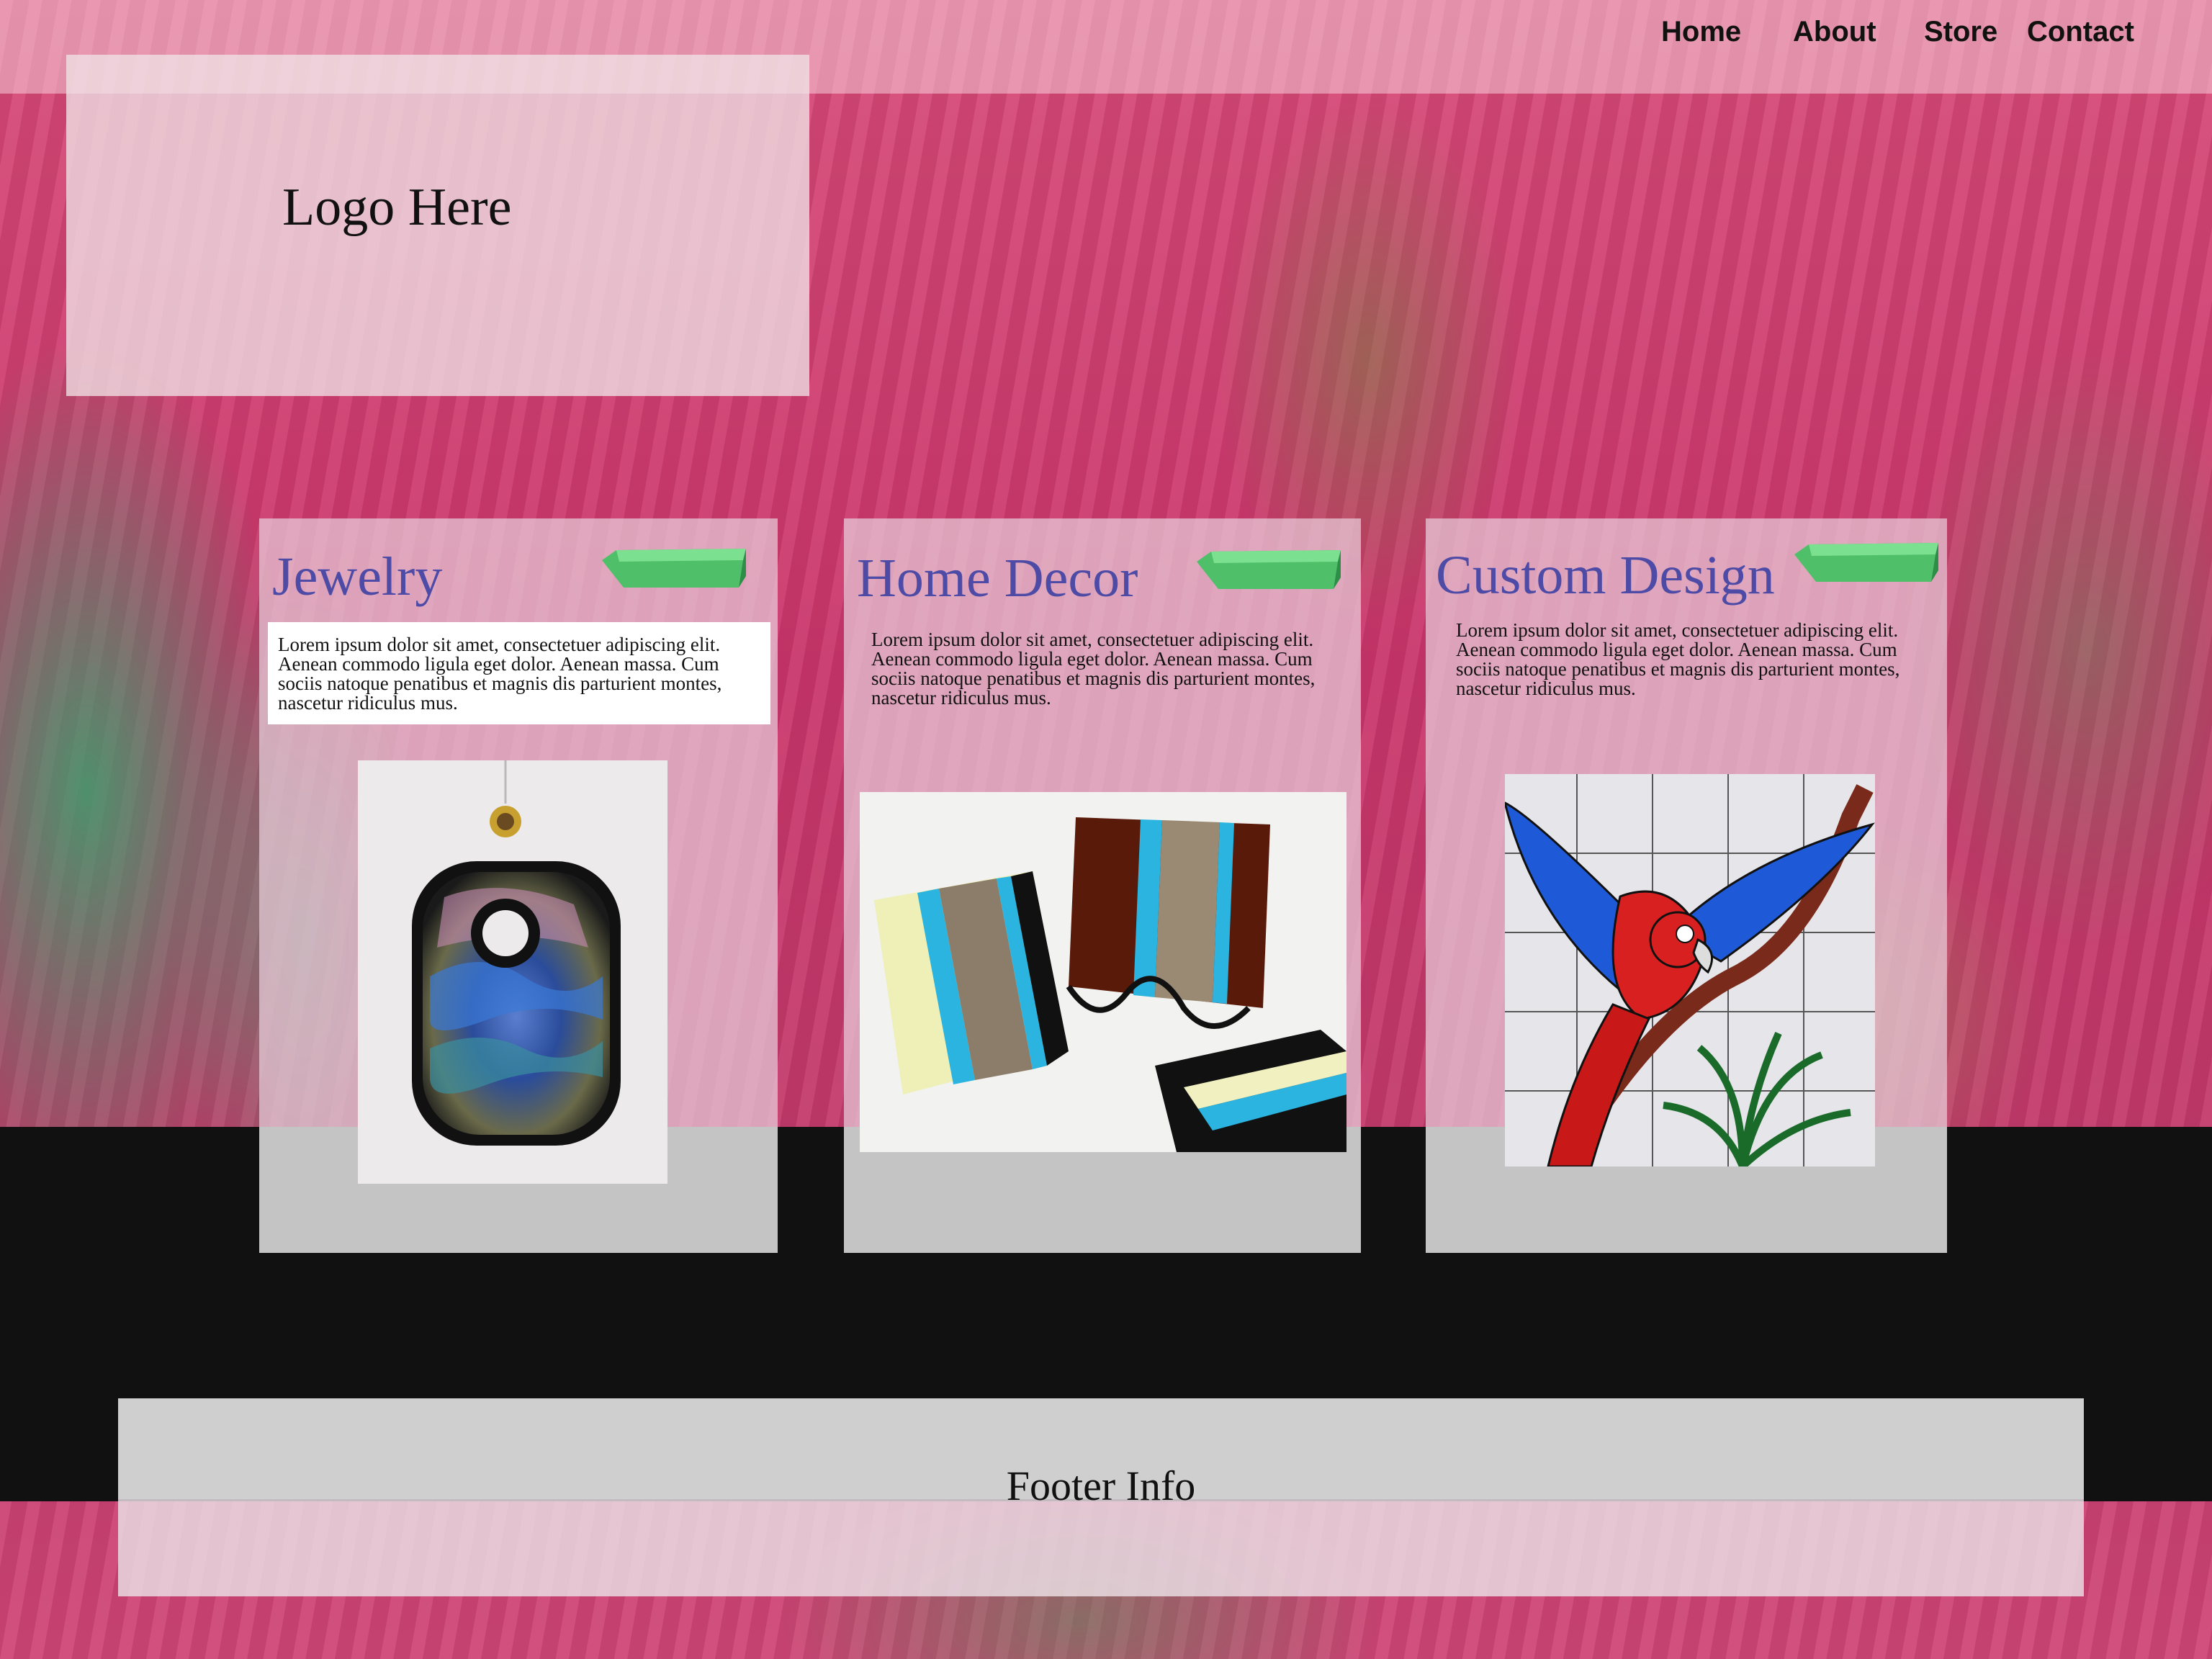 This screenshot has height=1659, width=2212. What do you see at coordinates (358, 577) in the screenshot?
I see `card-title: Jewelry` at bounding box center [358, 577].